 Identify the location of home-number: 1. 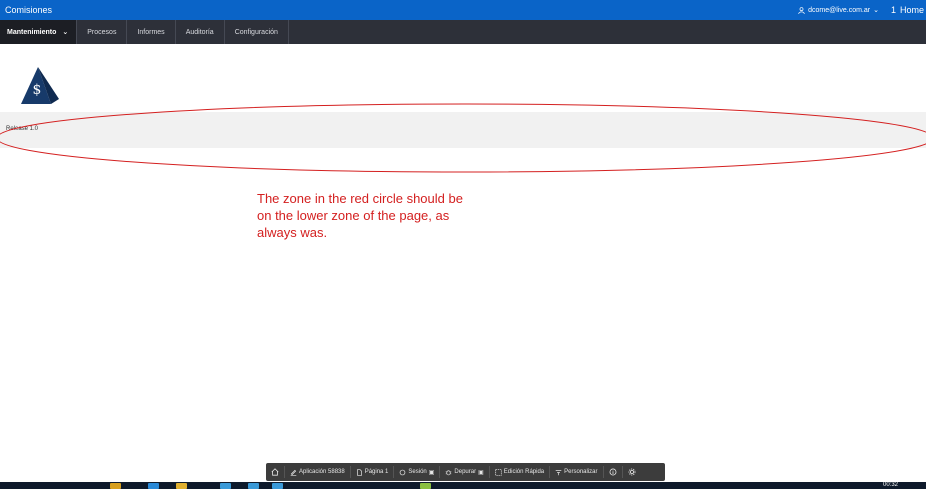
(893, 10).